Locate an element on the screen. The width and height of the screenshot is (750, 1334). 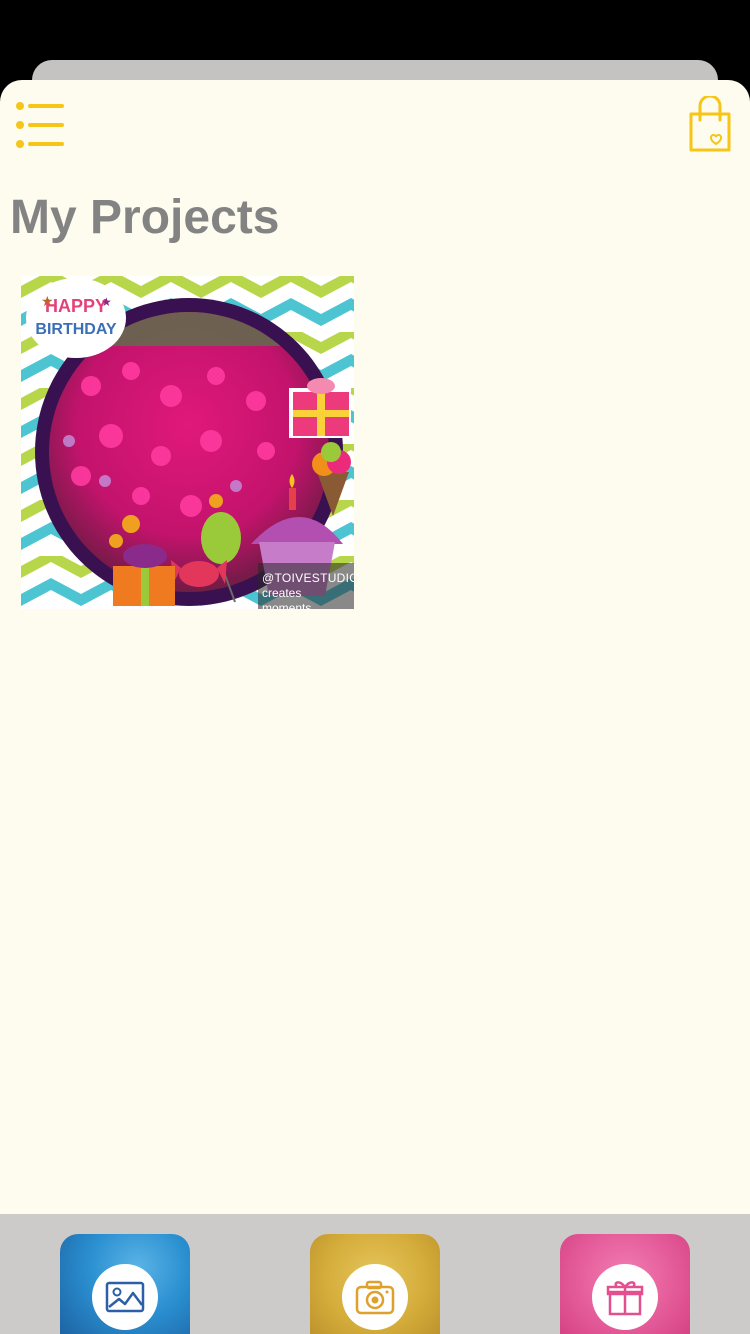
watermark-handle: @TOIVESTUDIO is located at coordinates (308, 578).